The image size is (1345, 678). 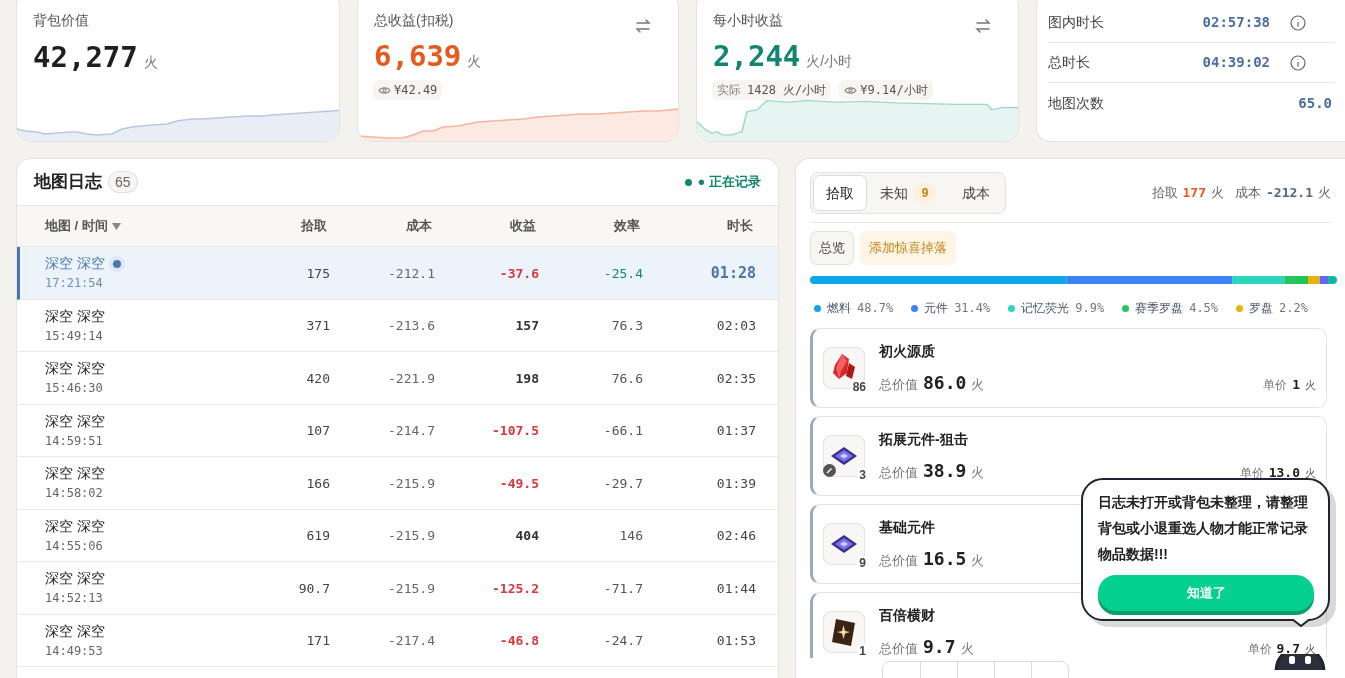 What do you see at coordinates (736, 431) in the screenshot?
I see `duration-cell: 01:37` at bounding box center [736, 431].